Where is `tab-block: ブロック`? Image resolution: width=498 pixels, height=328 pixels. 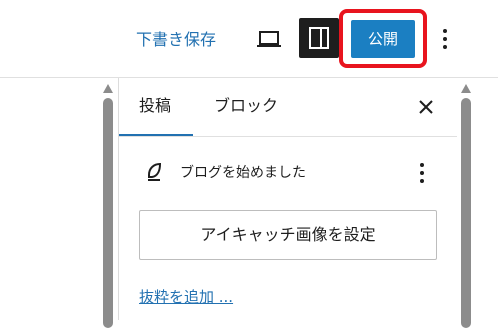 tab-block: ブロック is located at coordinates (246, 106).